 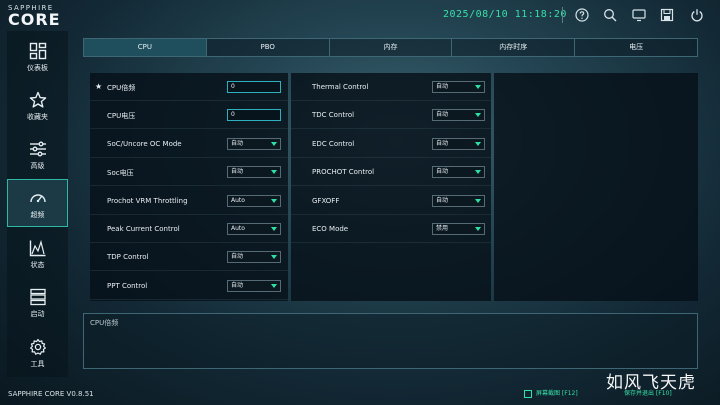 I want to click on setting-label: ECO Mode, so click(x=330, y=229).